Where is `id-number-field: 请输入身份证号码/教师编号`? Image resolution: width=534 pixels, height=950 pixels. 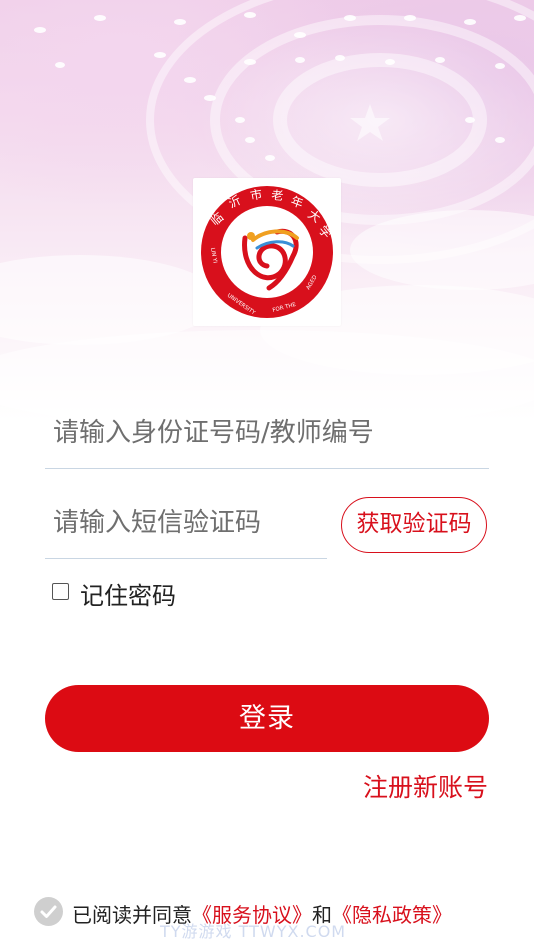 id-number-field: 请输入身份证号码/教师编号 is located at coordinates (267, 442).